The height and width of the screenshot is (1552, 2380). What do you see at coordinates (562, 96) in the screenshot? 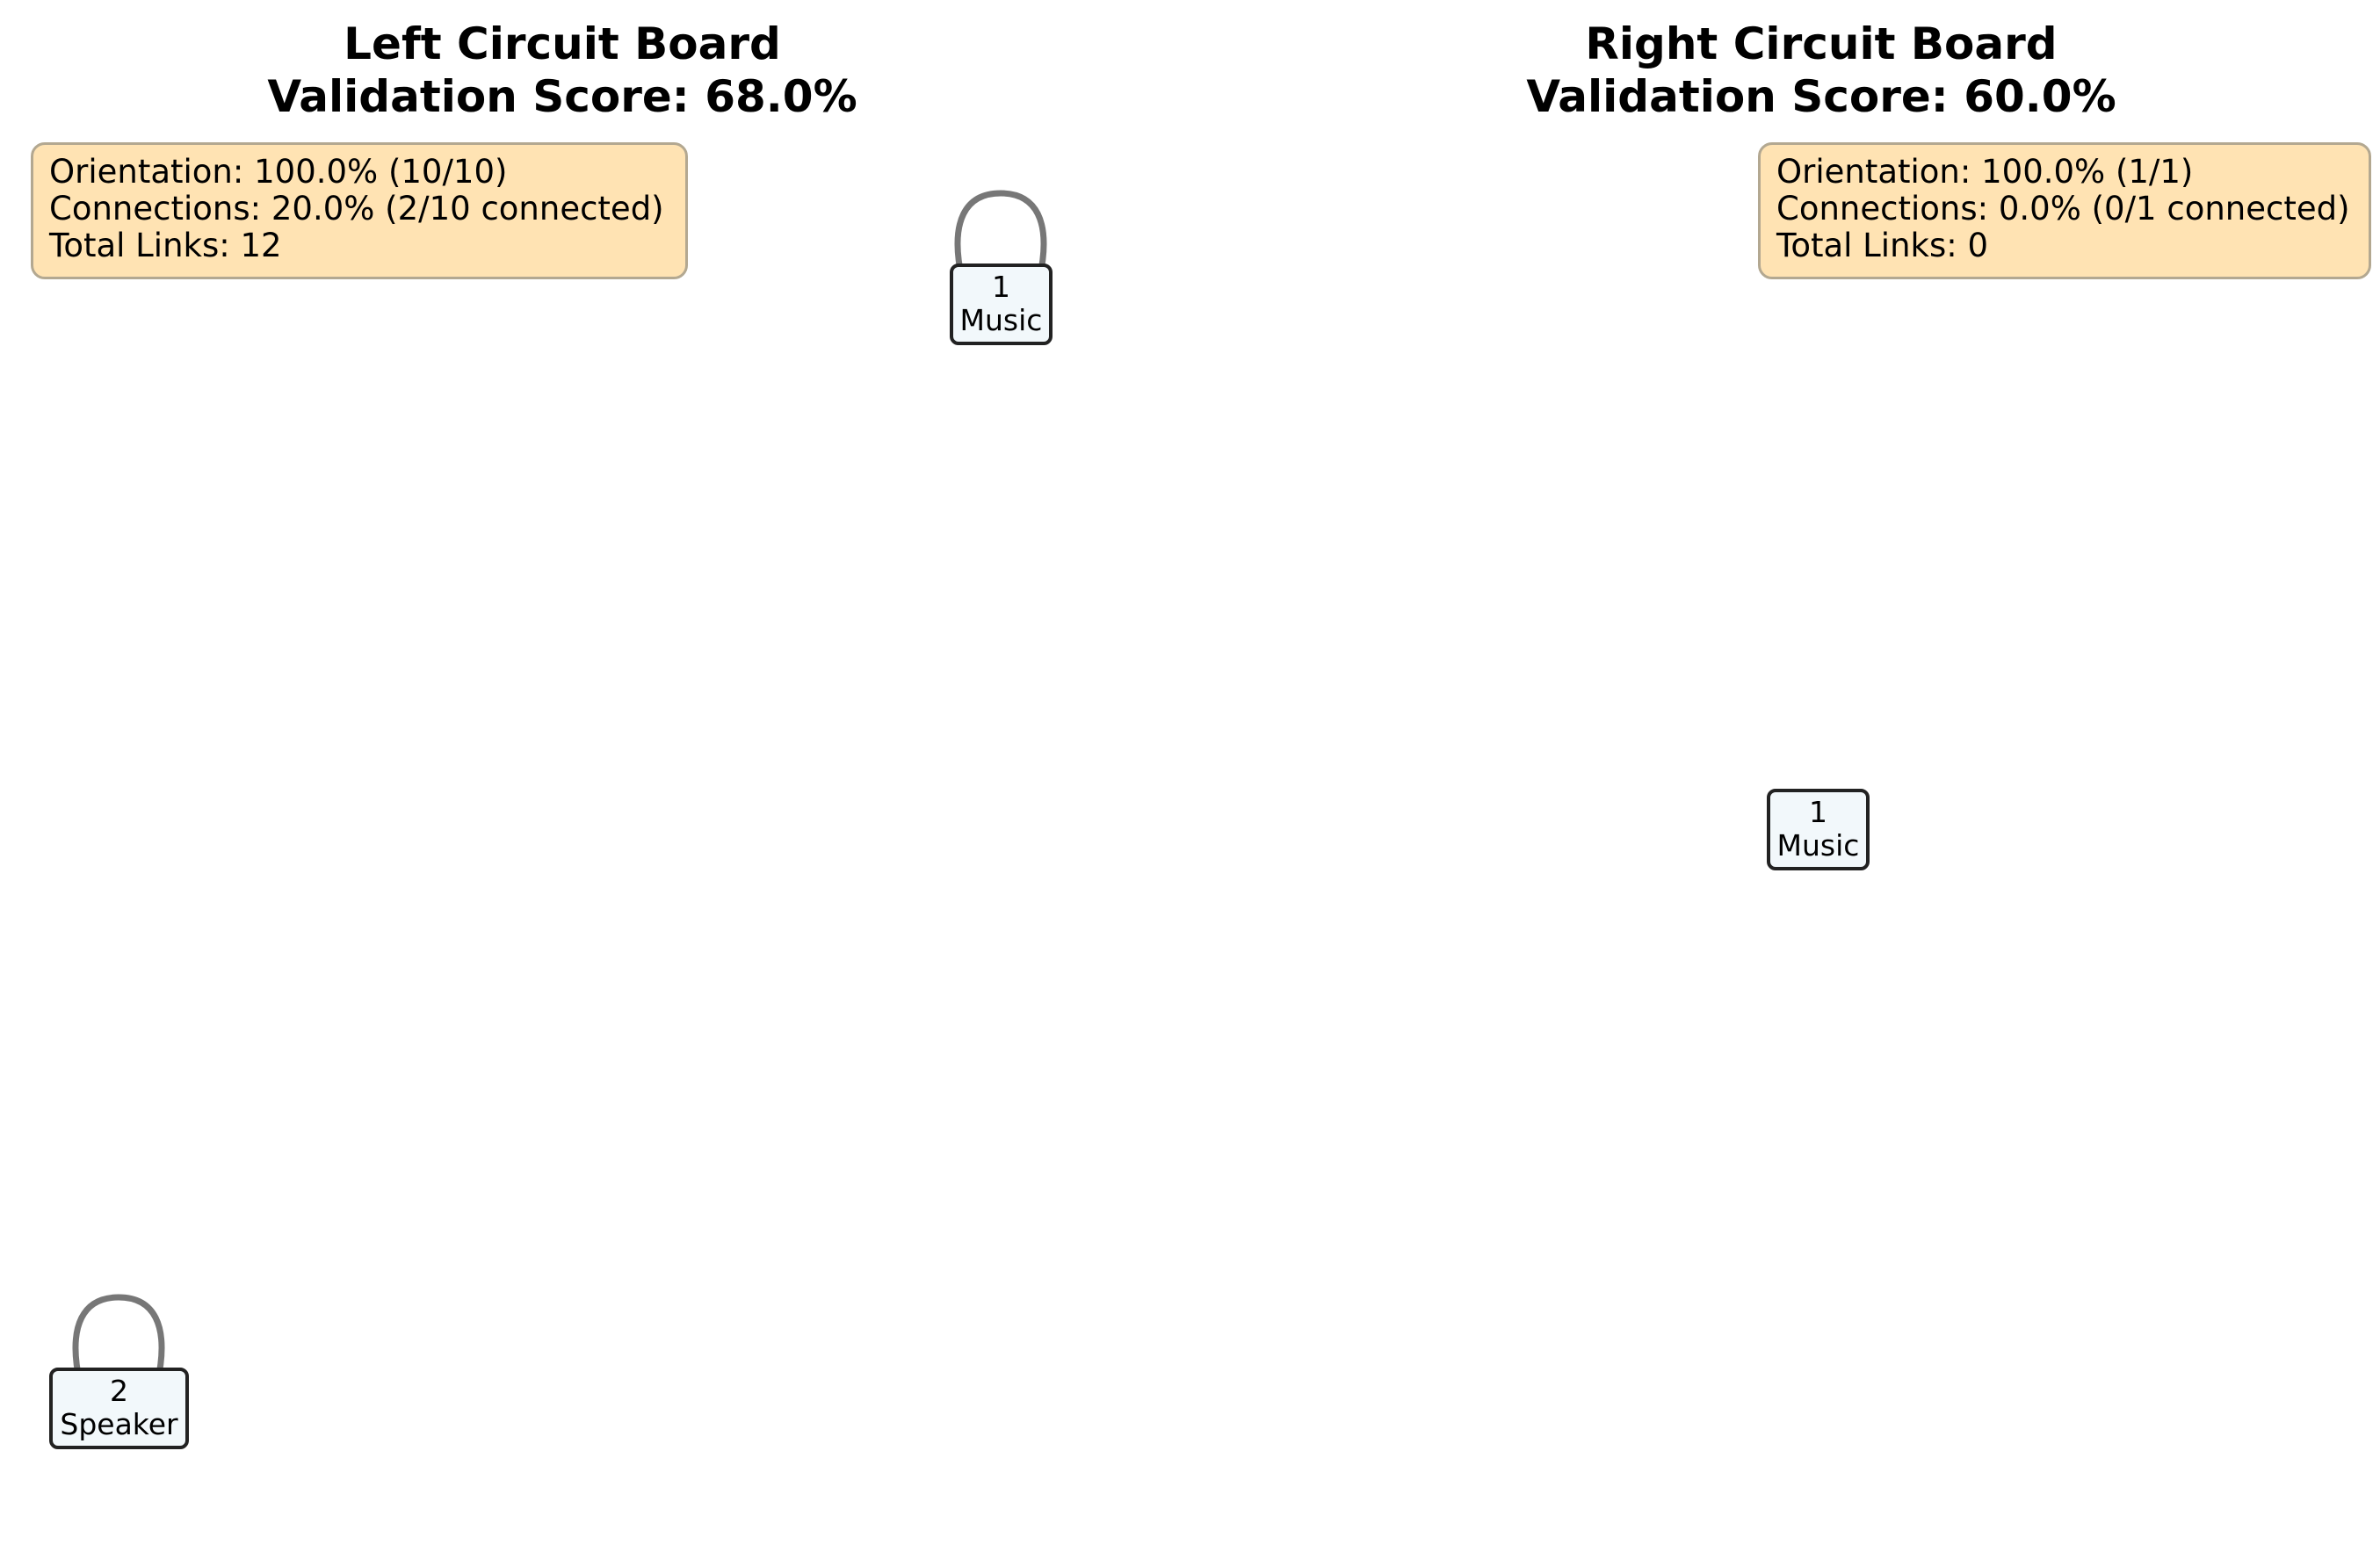
I see `left-board-score: Validation Score: 68.0%` at bounding box center [562, 96].